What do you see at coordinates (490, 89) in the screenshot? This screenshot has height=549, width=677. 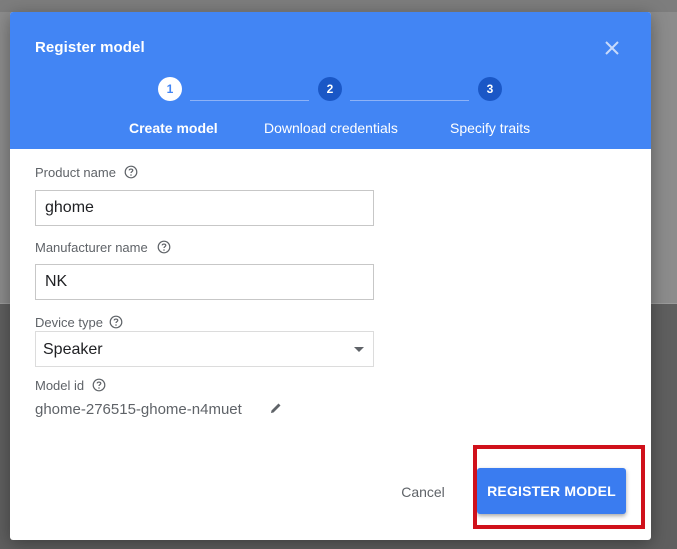 I see `step-3-indicator: 3` at bounding box center [490, 89].